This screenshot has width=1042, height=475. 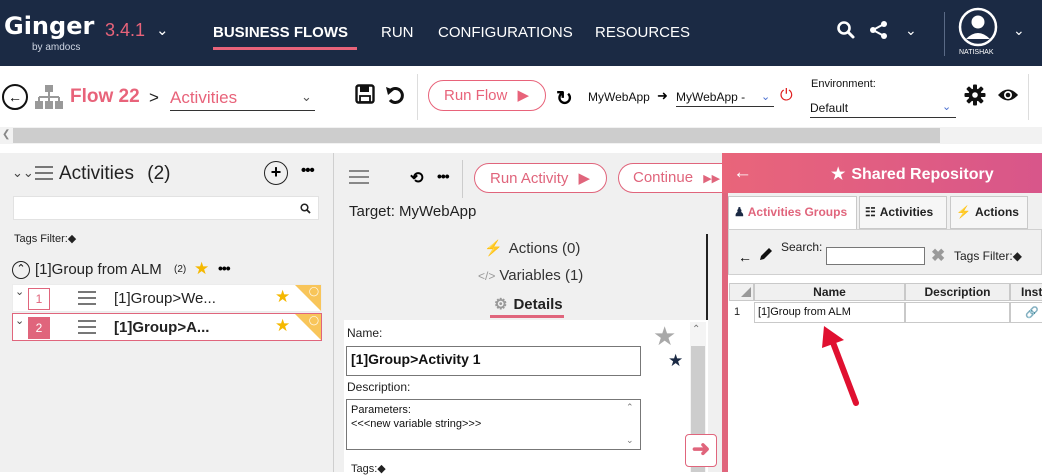 I want to click on activity-row: ⌄ 1 [1]Group>We... ★ ◯, so click(x=167, y=298).